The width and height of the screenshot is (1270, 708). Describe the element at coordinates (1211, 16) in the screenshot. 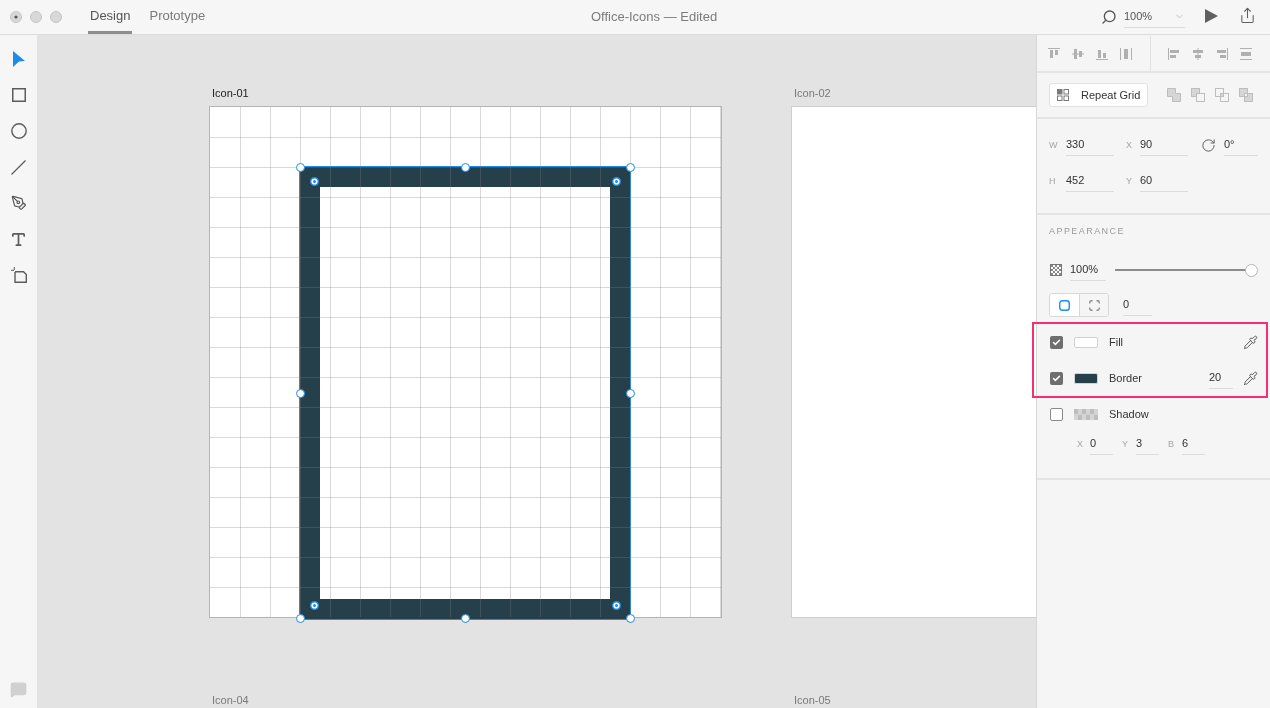

I see `play-icon` at that location.